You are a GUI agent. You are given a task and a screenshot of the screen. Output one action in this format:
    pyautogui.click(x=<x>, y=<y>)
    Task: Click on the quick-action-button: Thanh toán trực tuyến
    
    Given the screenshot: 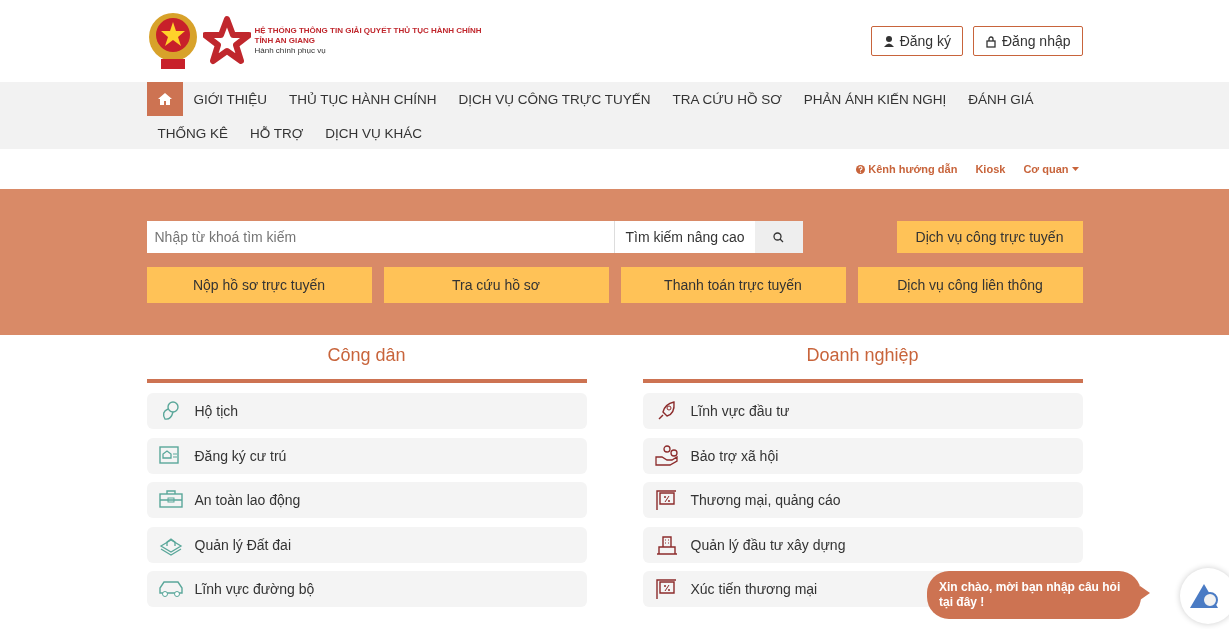 What is the action you would take?
    pyautogui.click(x=733, y=285)
    